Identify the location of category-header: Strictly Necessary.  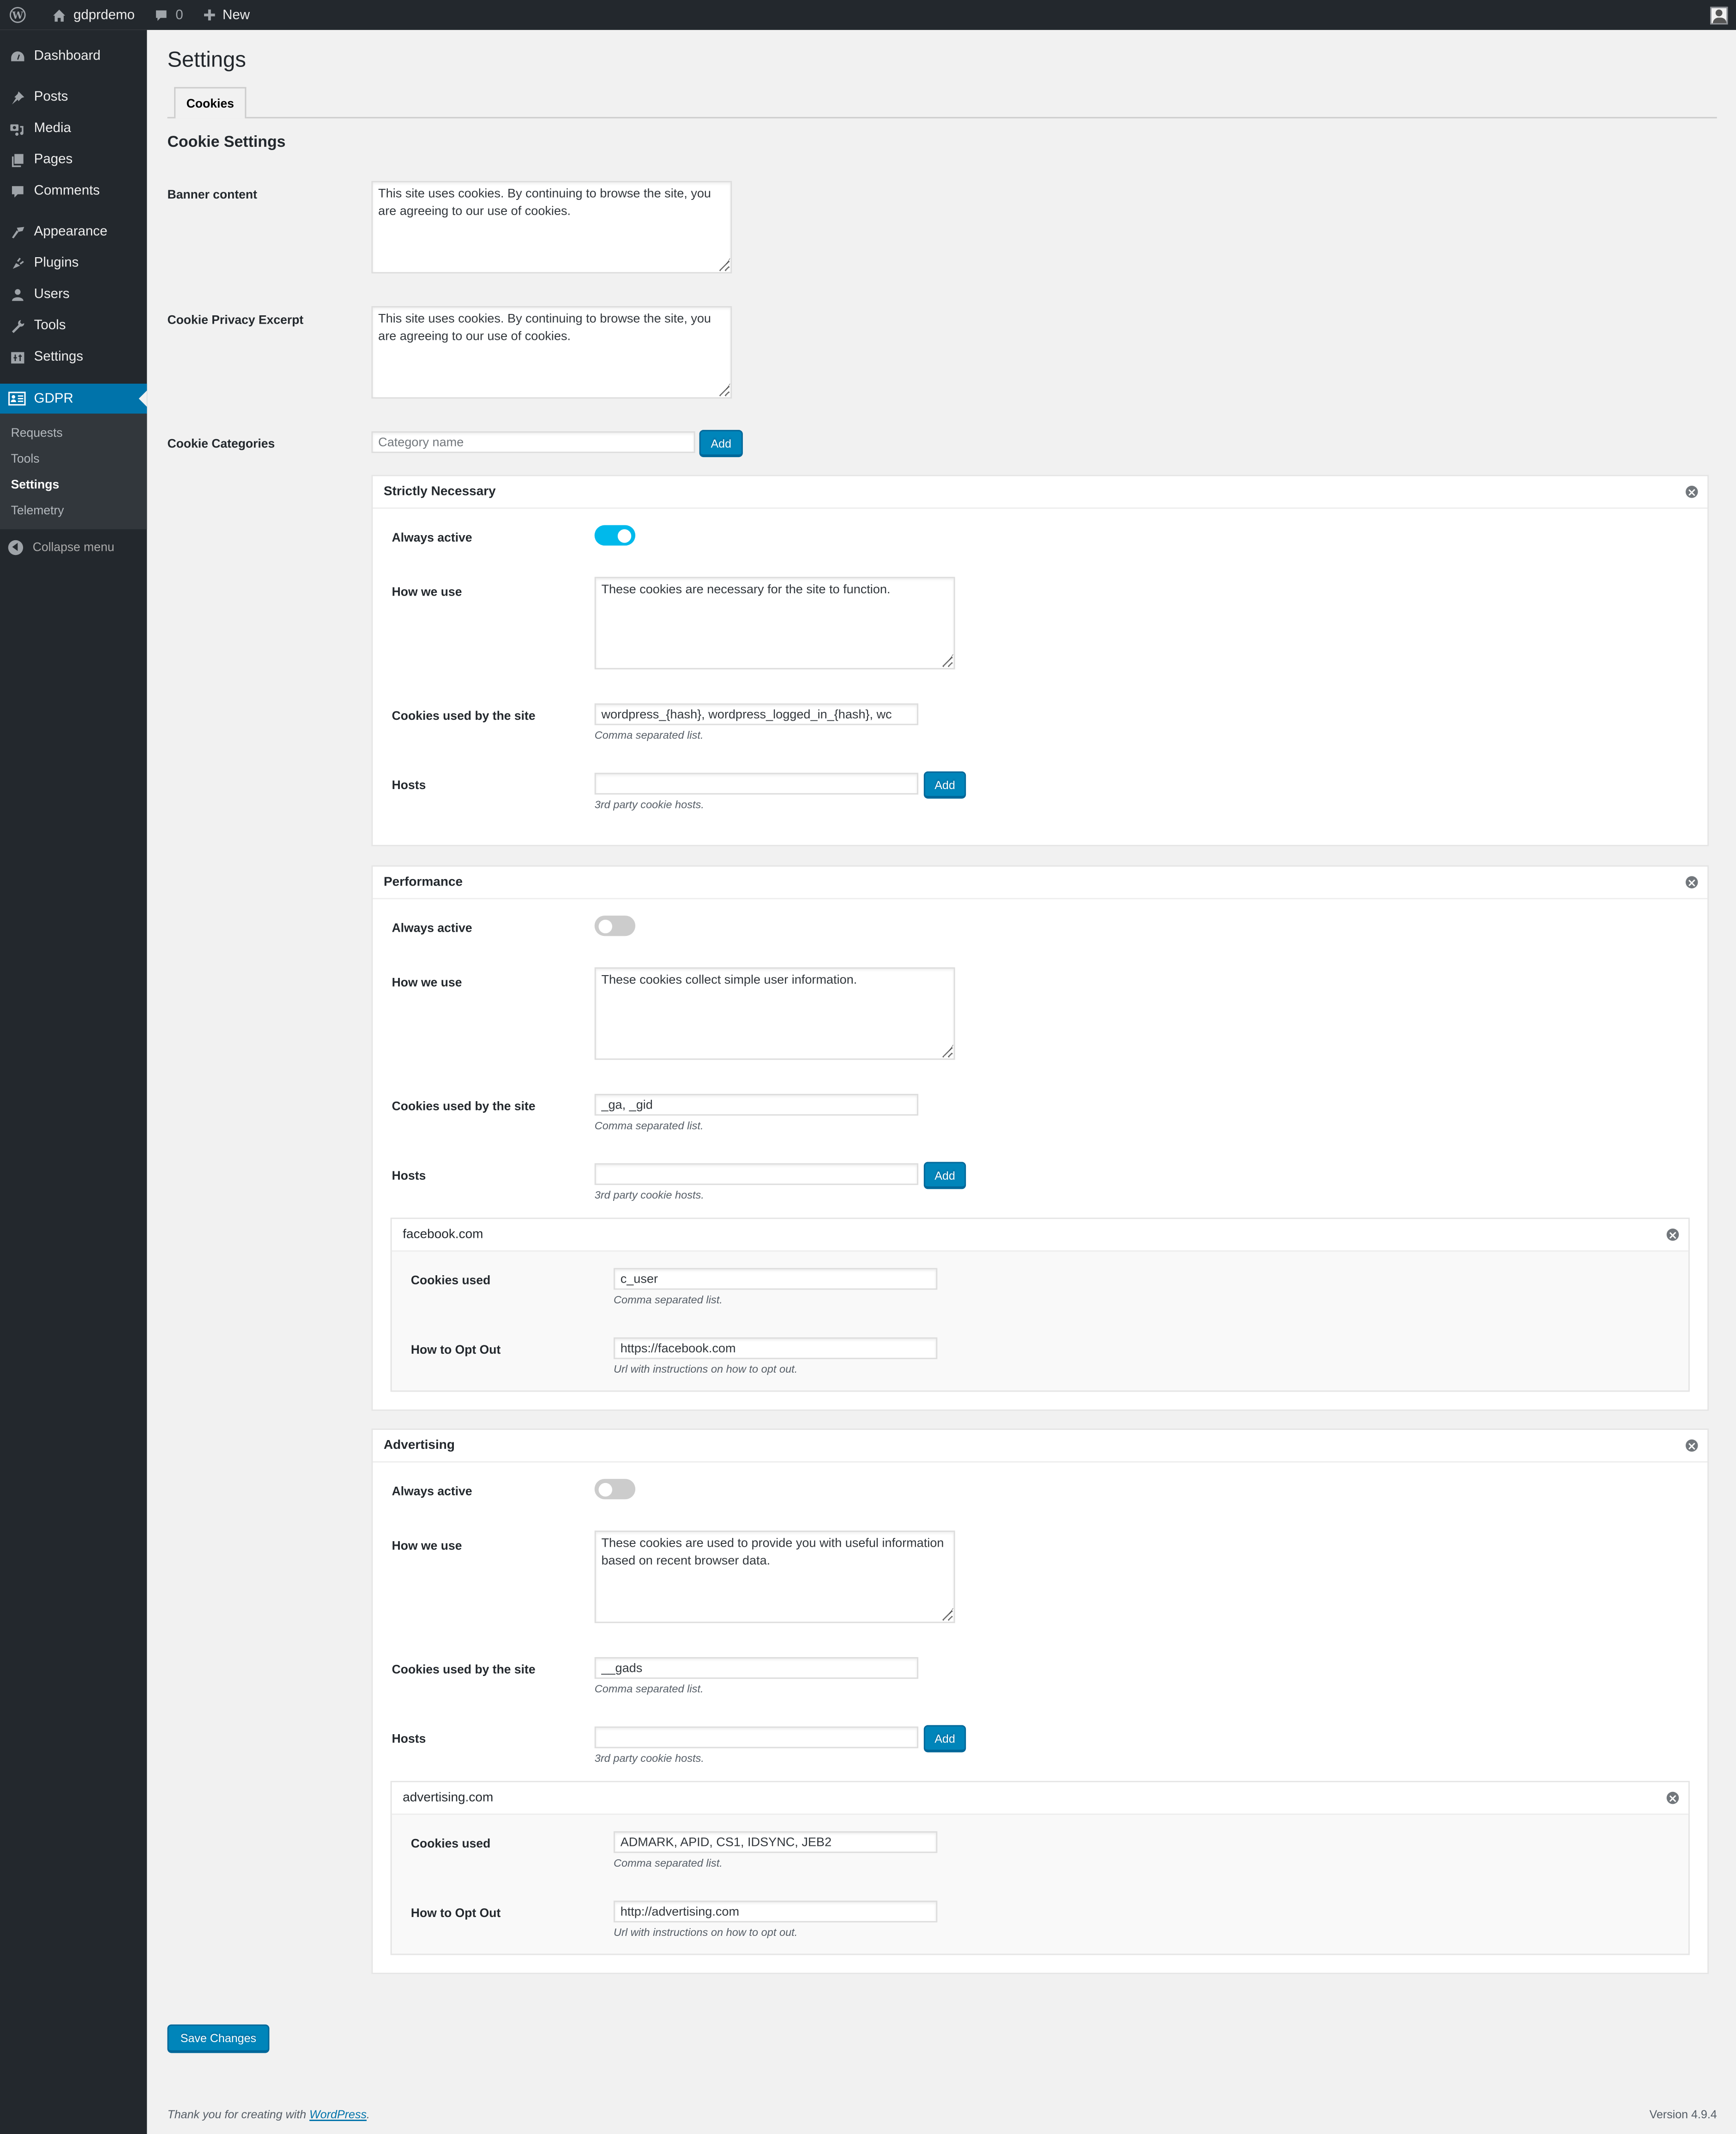
(1040, 493).